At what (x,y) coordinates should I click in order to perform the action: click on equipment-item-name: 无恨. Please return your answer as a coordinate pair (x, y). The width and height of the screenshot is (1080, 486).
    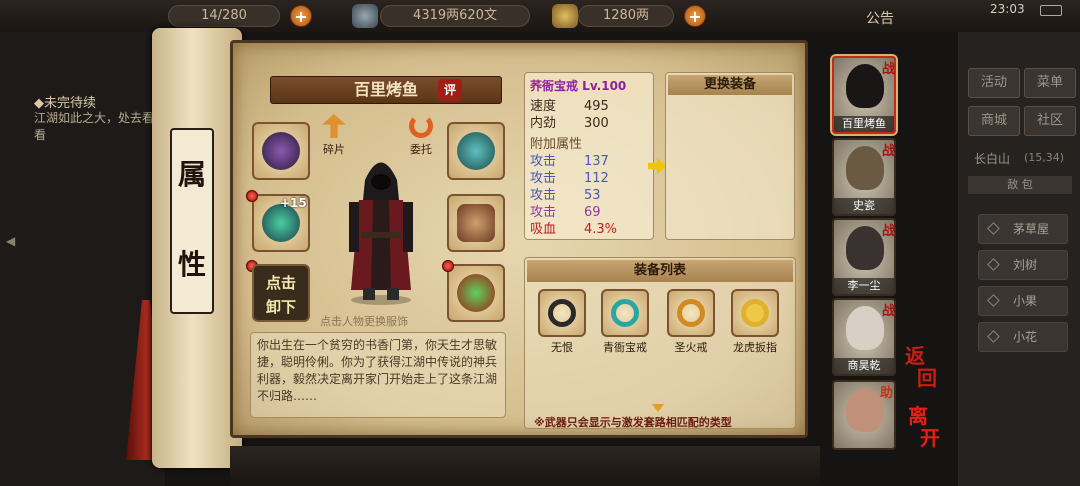
    Looking at the image, I should click on (562, 347).